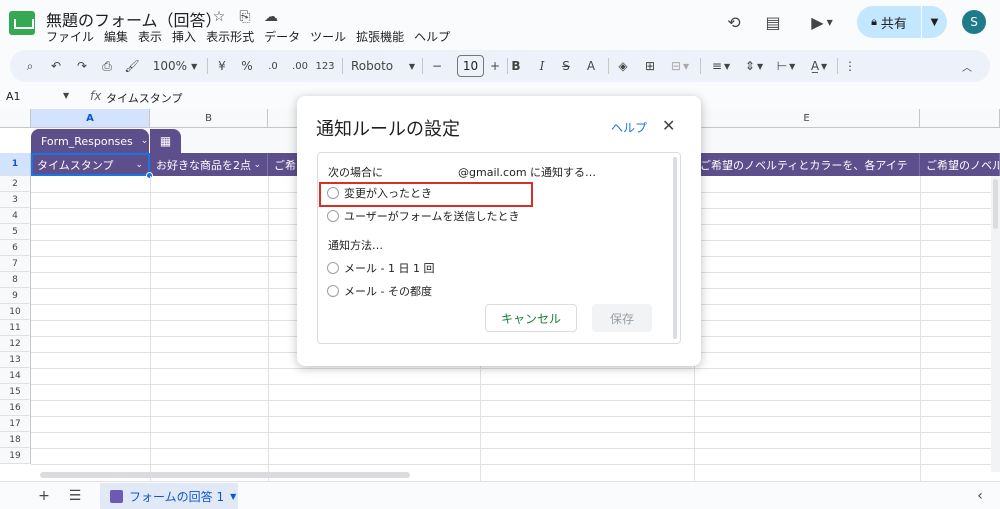 This screenshot has height=509, width=1000. What do you see at coordinates (13, 96) in the screenshot?
I see `name-box: A1` at bounding box center [13, 96].